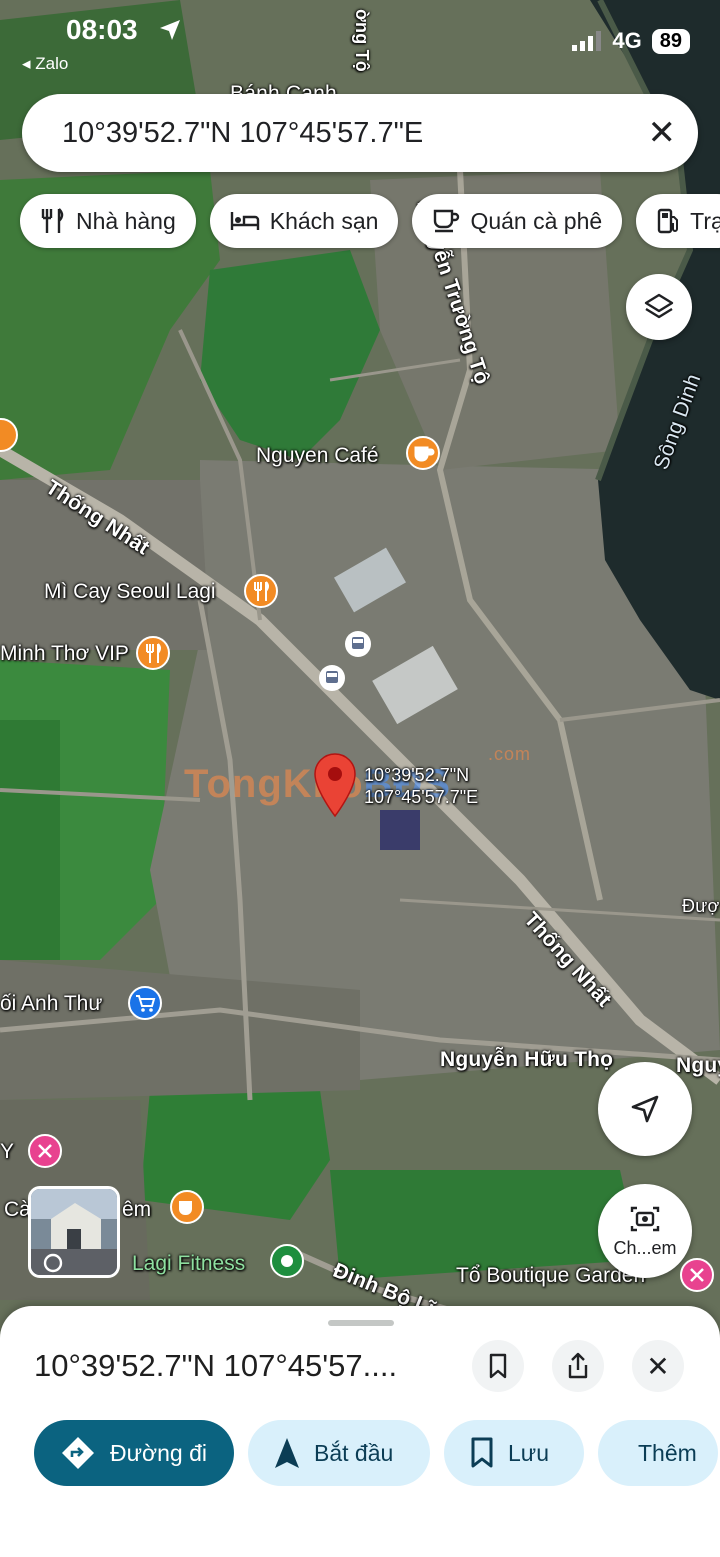 This screenshot has height=1557, width=720. I want to click on share-icon, so click(578, 1365).